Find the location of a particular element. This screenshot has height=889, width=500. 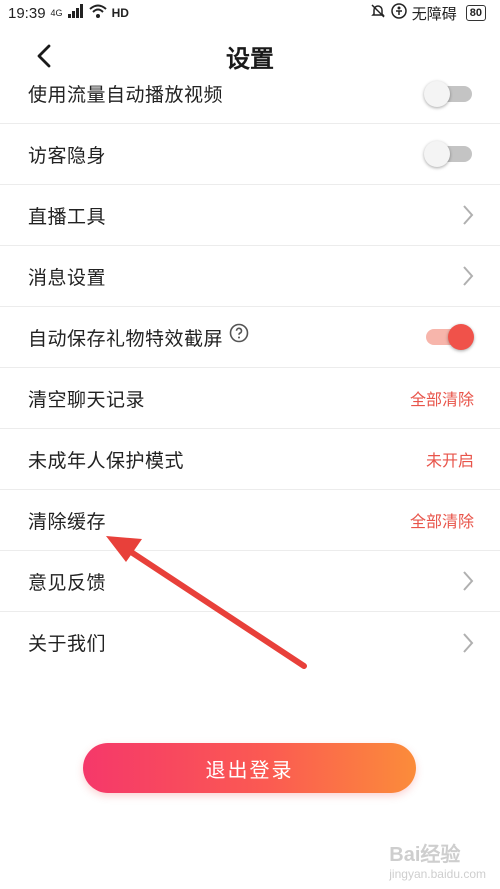

setting-clear-cache: 清除缓存 全部清除 is located at coordinates (250, 520).